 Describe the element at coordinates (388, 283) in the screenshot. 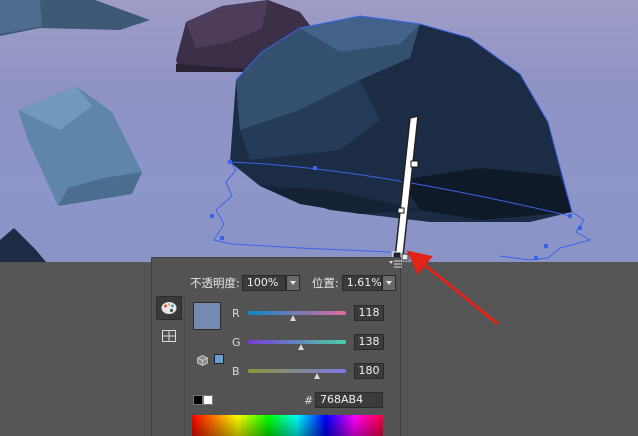

I see `position-dropdown-button` at that location.